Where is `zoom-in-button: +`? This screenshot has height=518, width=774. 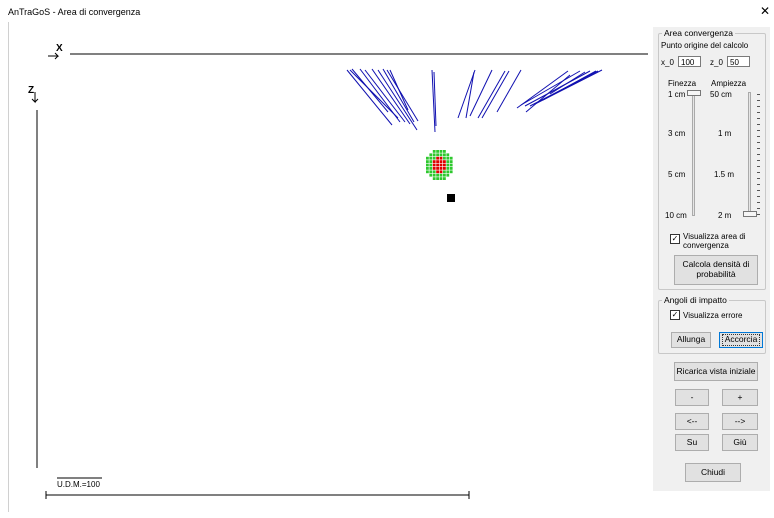 zoom-in-button: + is located at coordinates (740, 397).